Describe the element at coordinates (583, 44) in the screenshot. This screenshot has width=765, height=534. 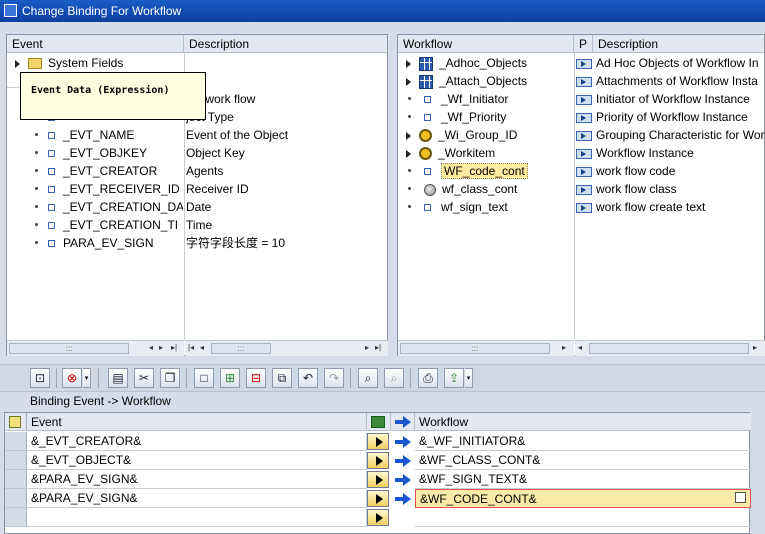
I see `column-header-p: P` at that location.